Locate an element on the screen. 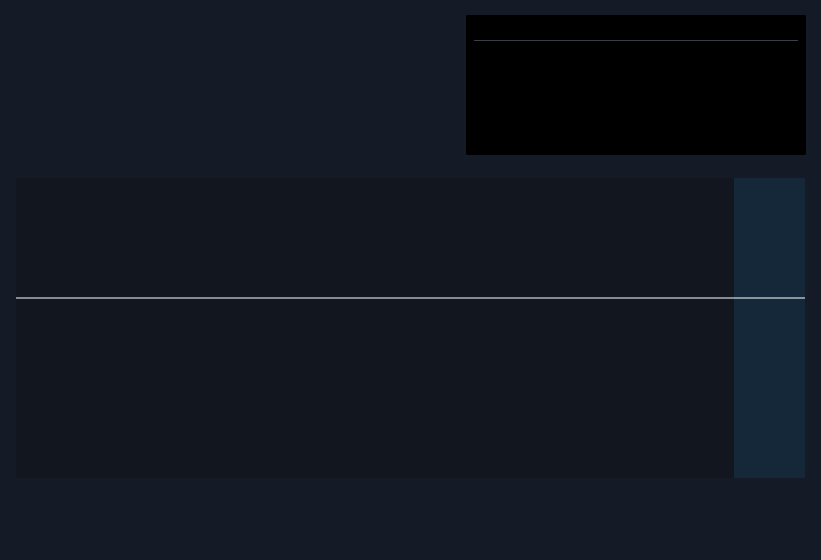 The height and width of the screenshot is (560, 821). tooltip is located at coordinates (636, 85).